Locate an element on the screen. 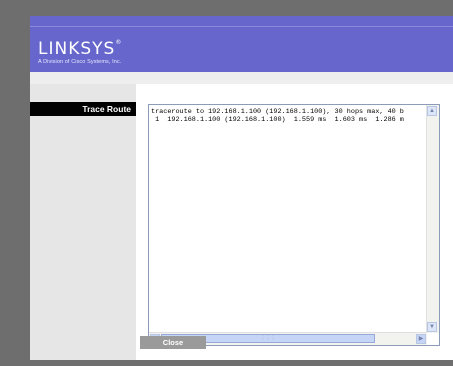 The width and height of the screenshot is (453, 366). linksys-logo: LINKSYS® is located at coordinates (80, 49).